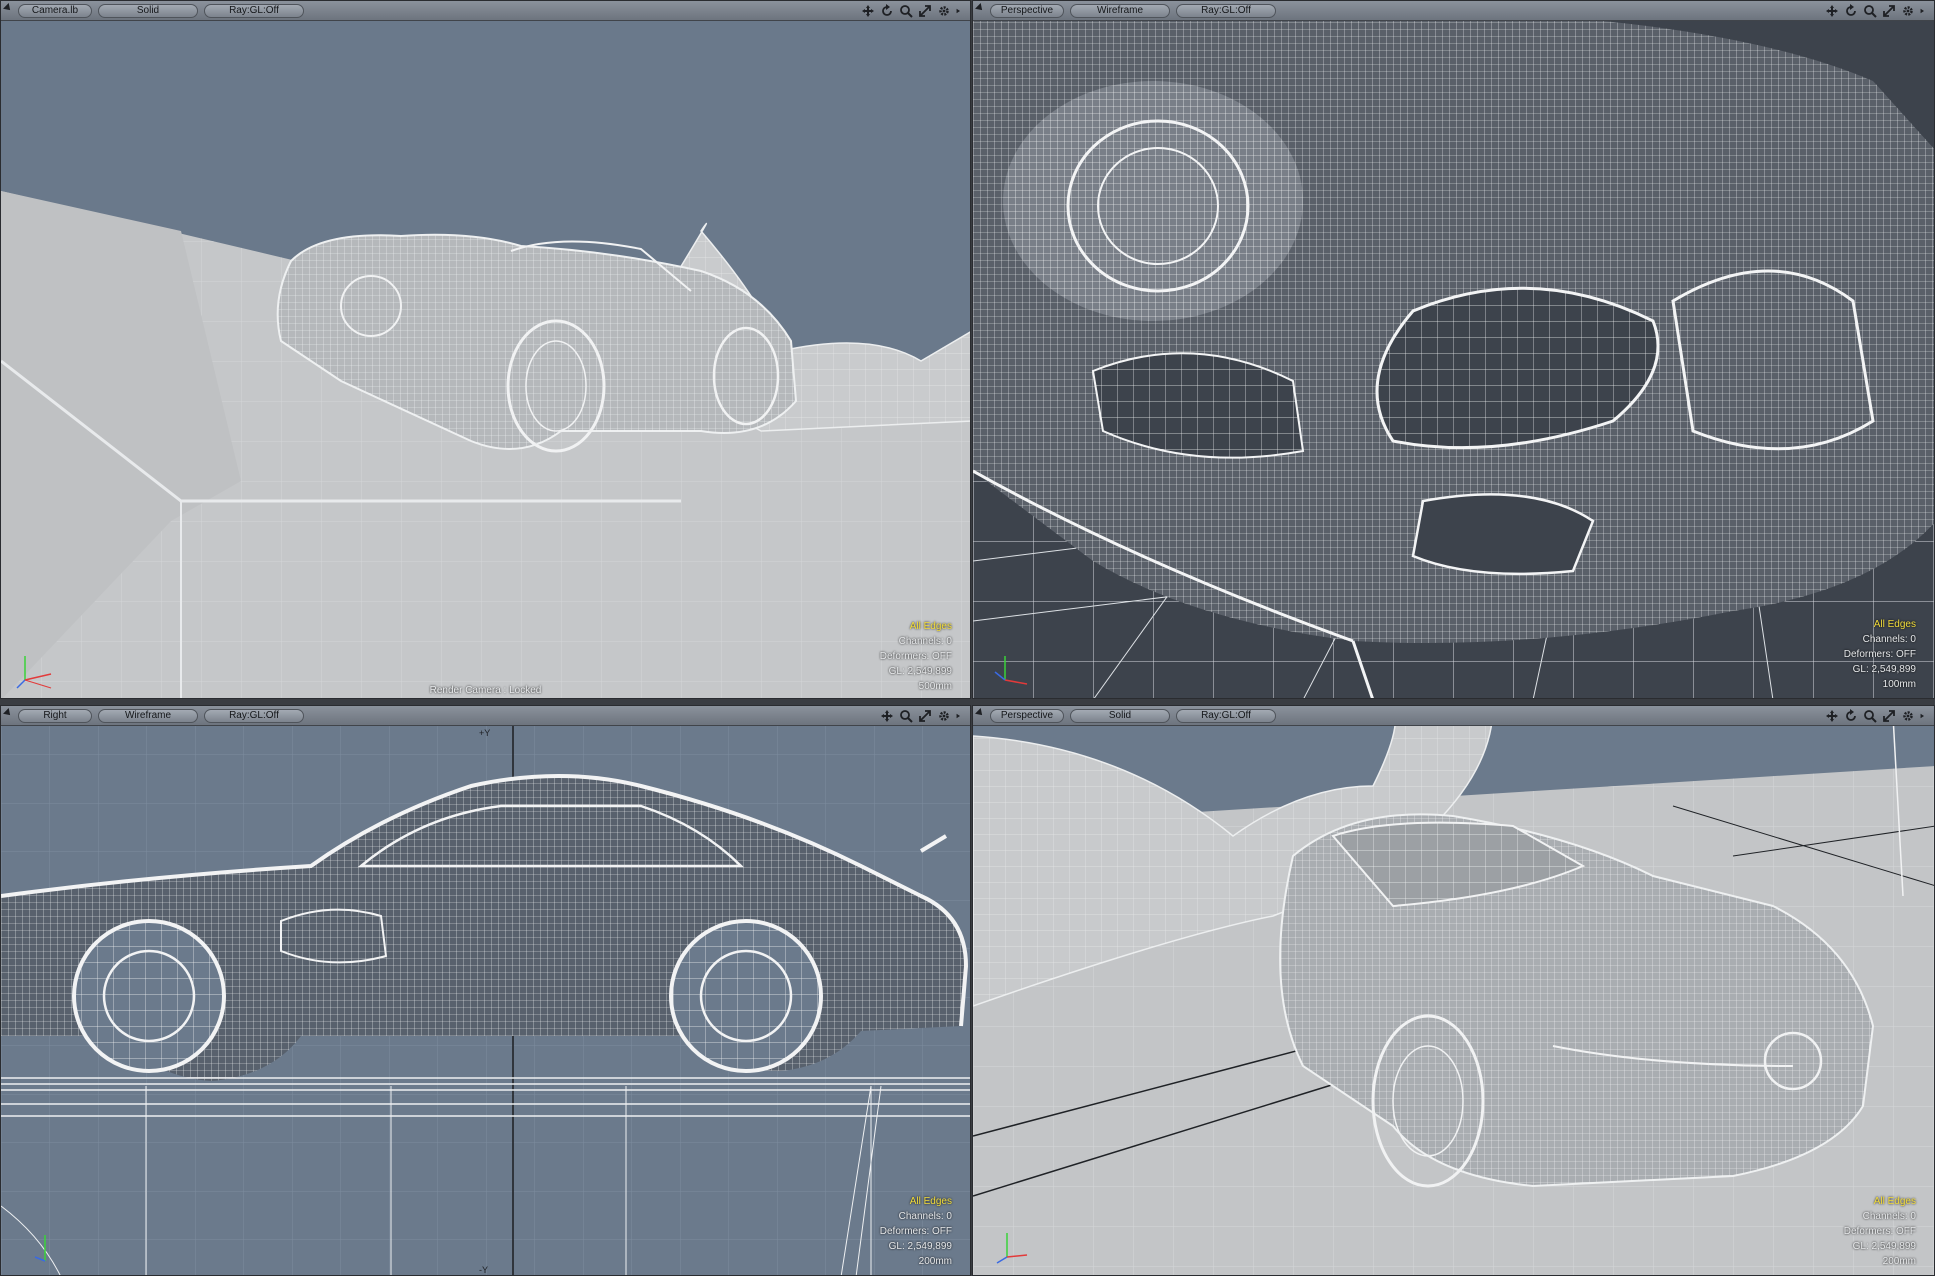 This screenshot has height=1276, width=1935. What do you see at coordinates (1453, 716) in the screenshot?
I see `viewport-toolbar: Perspective Solid Ray:GL:Off` at bounding box center [1453, 716].